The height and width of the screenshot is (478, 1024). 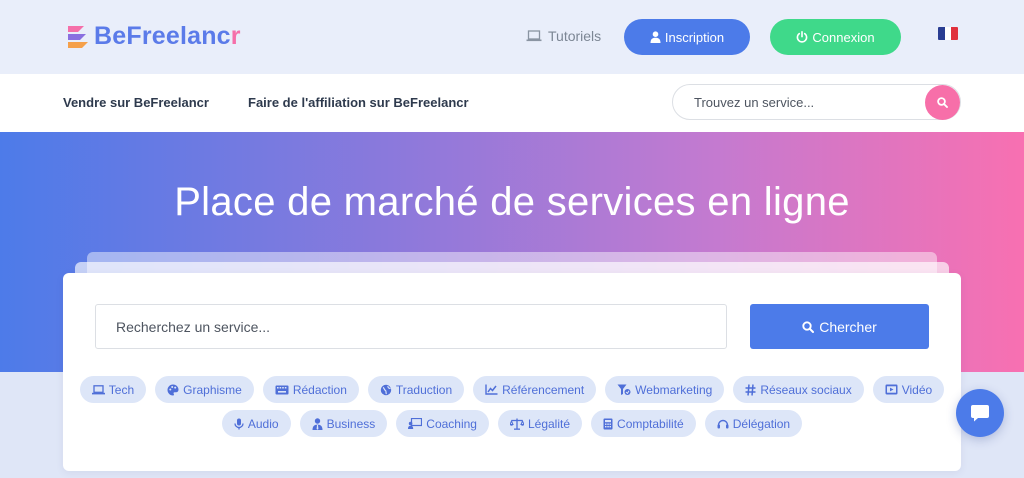 I want to click on login-button: Connexion, so click(x=835, y=37).